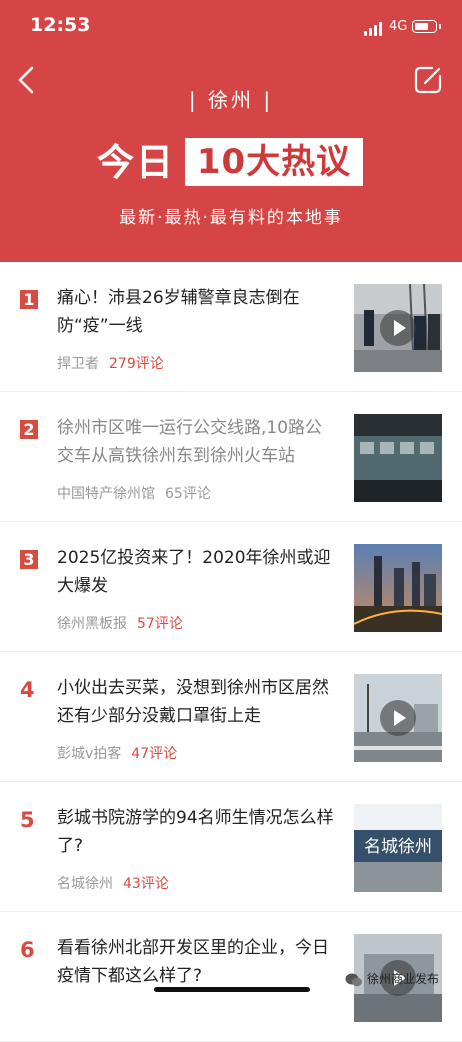 This screenshot has width=462, height=1042. What do you see at coordinates (154, 754) in the screenshot?
I see `comment-count: 47评论` at bounding box center [154, 754].